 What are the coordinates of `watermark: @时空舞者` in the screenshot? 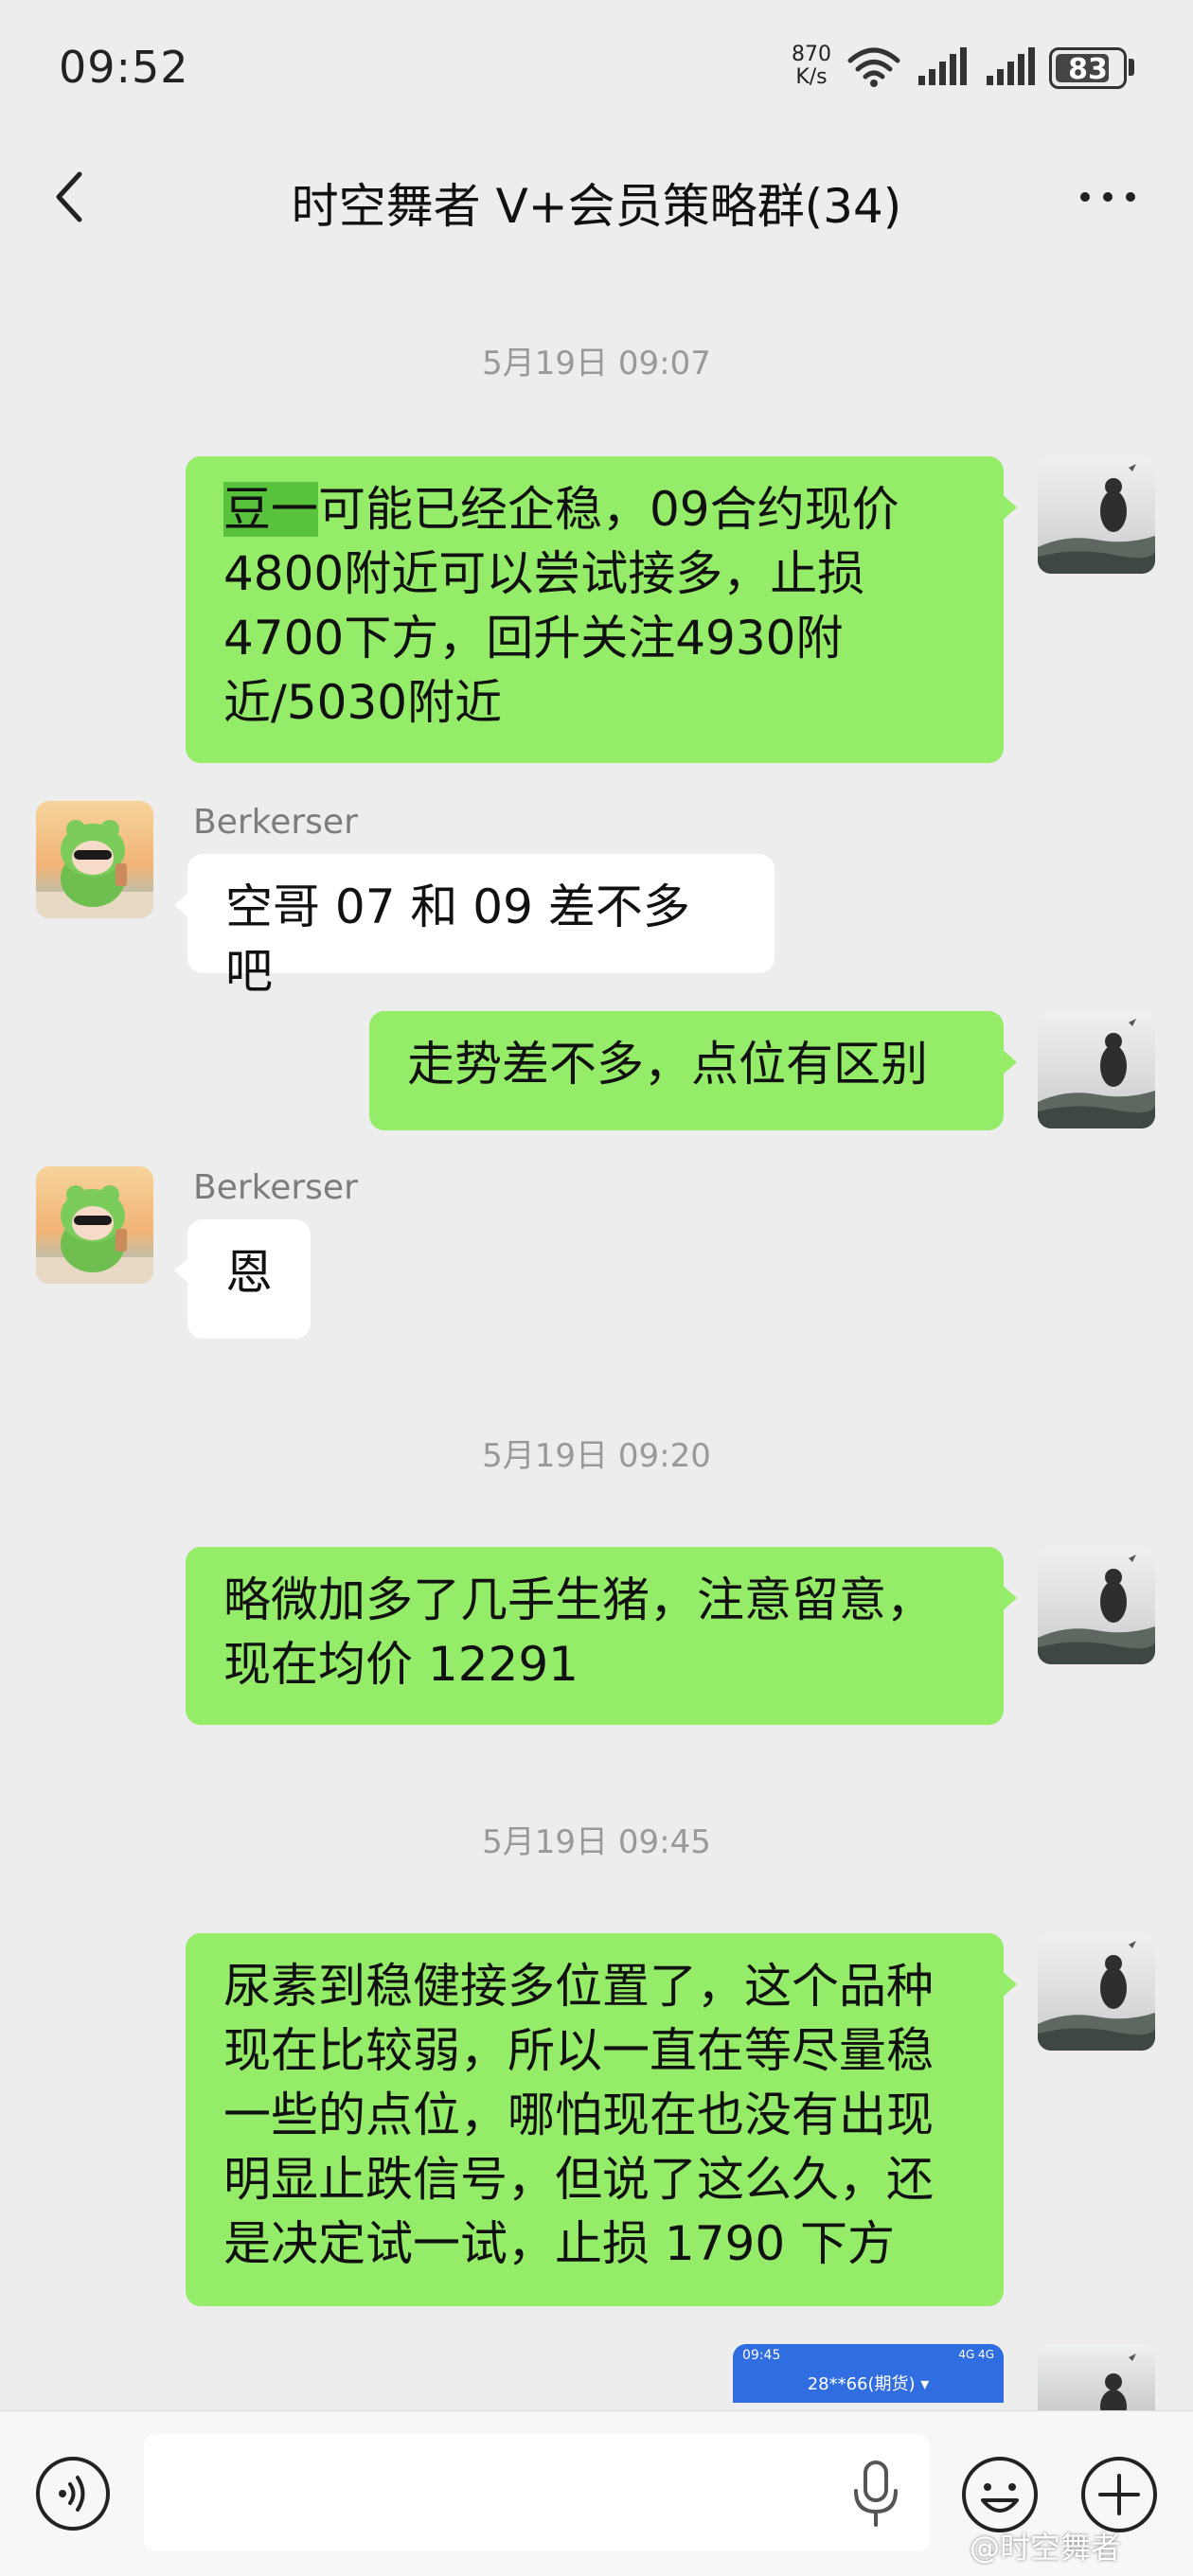 It's located at (1046, 2548).